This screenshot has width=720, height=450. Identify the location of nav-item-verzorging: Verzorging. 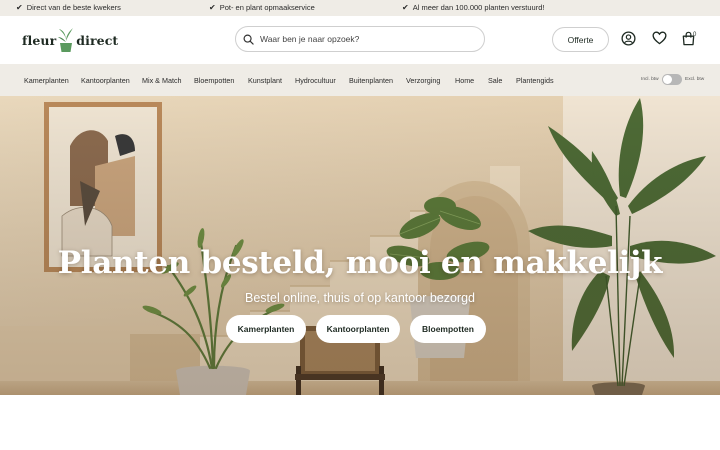
(423, 80).